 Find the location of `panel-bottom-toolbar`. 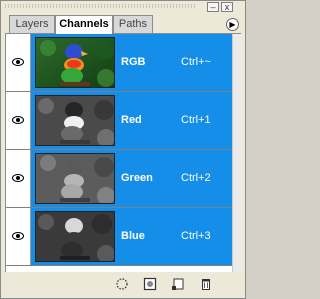

panel-bottom-toolbar is located at coordinates (123, 284).